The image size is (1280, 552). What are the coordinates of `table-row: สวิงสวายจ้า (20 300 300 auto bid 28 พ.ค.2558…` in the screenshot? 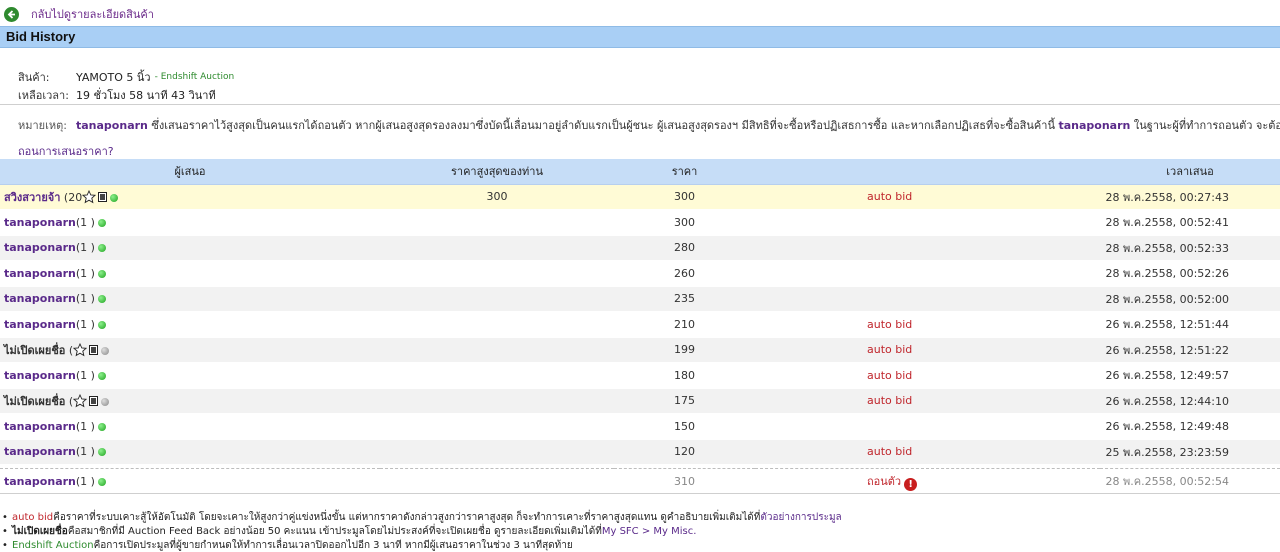 It's located at (640, 197).